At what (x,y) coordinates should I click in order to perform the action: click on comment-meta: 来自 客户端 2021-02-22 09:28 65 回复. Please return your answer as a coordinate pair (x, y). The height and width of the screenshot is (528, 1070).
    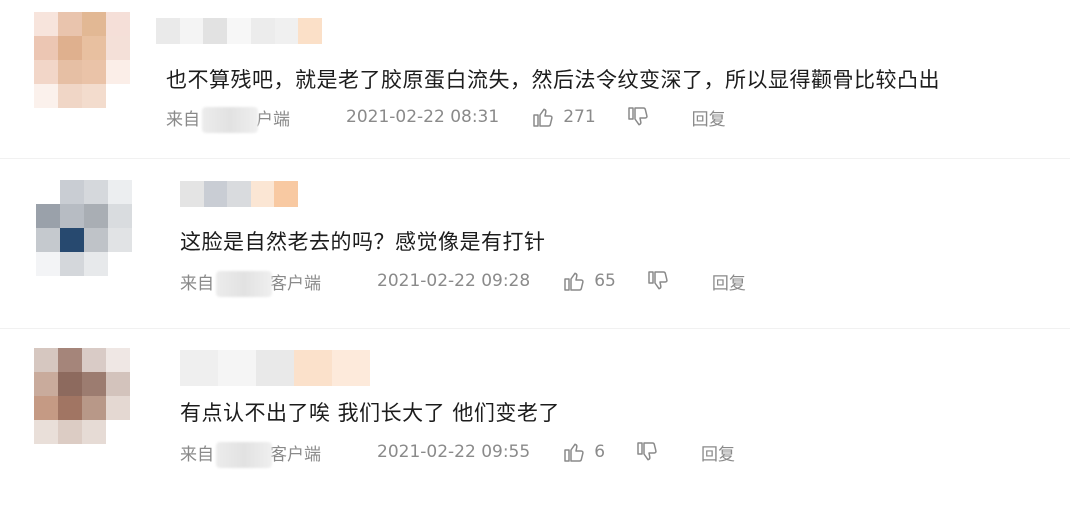
    Looking at the image, I should click on (463, 281).